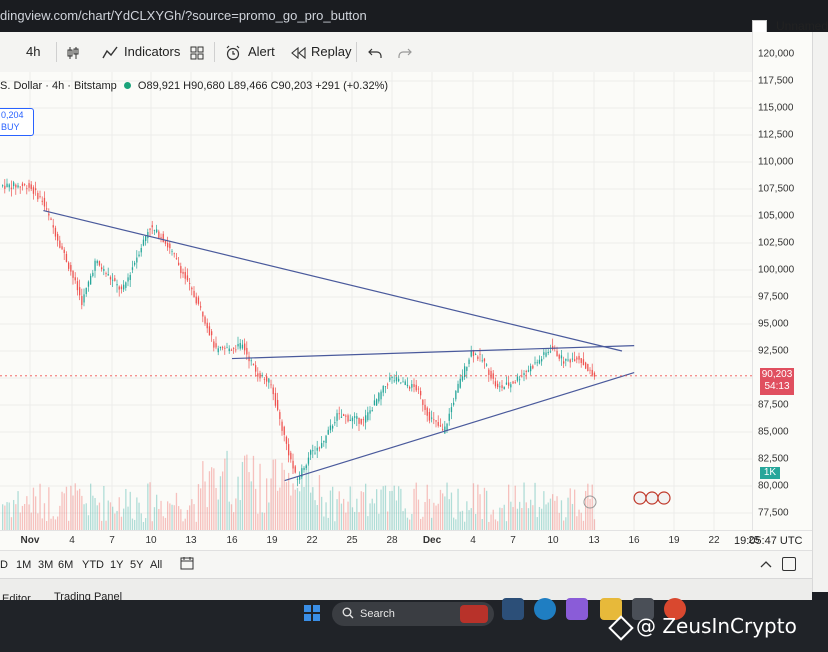 This screenshot has height=652, width=828. What do you see at coordinates (405, 52) in the screenshot?
I see `redo-icon` at bounding box center [405, 52].